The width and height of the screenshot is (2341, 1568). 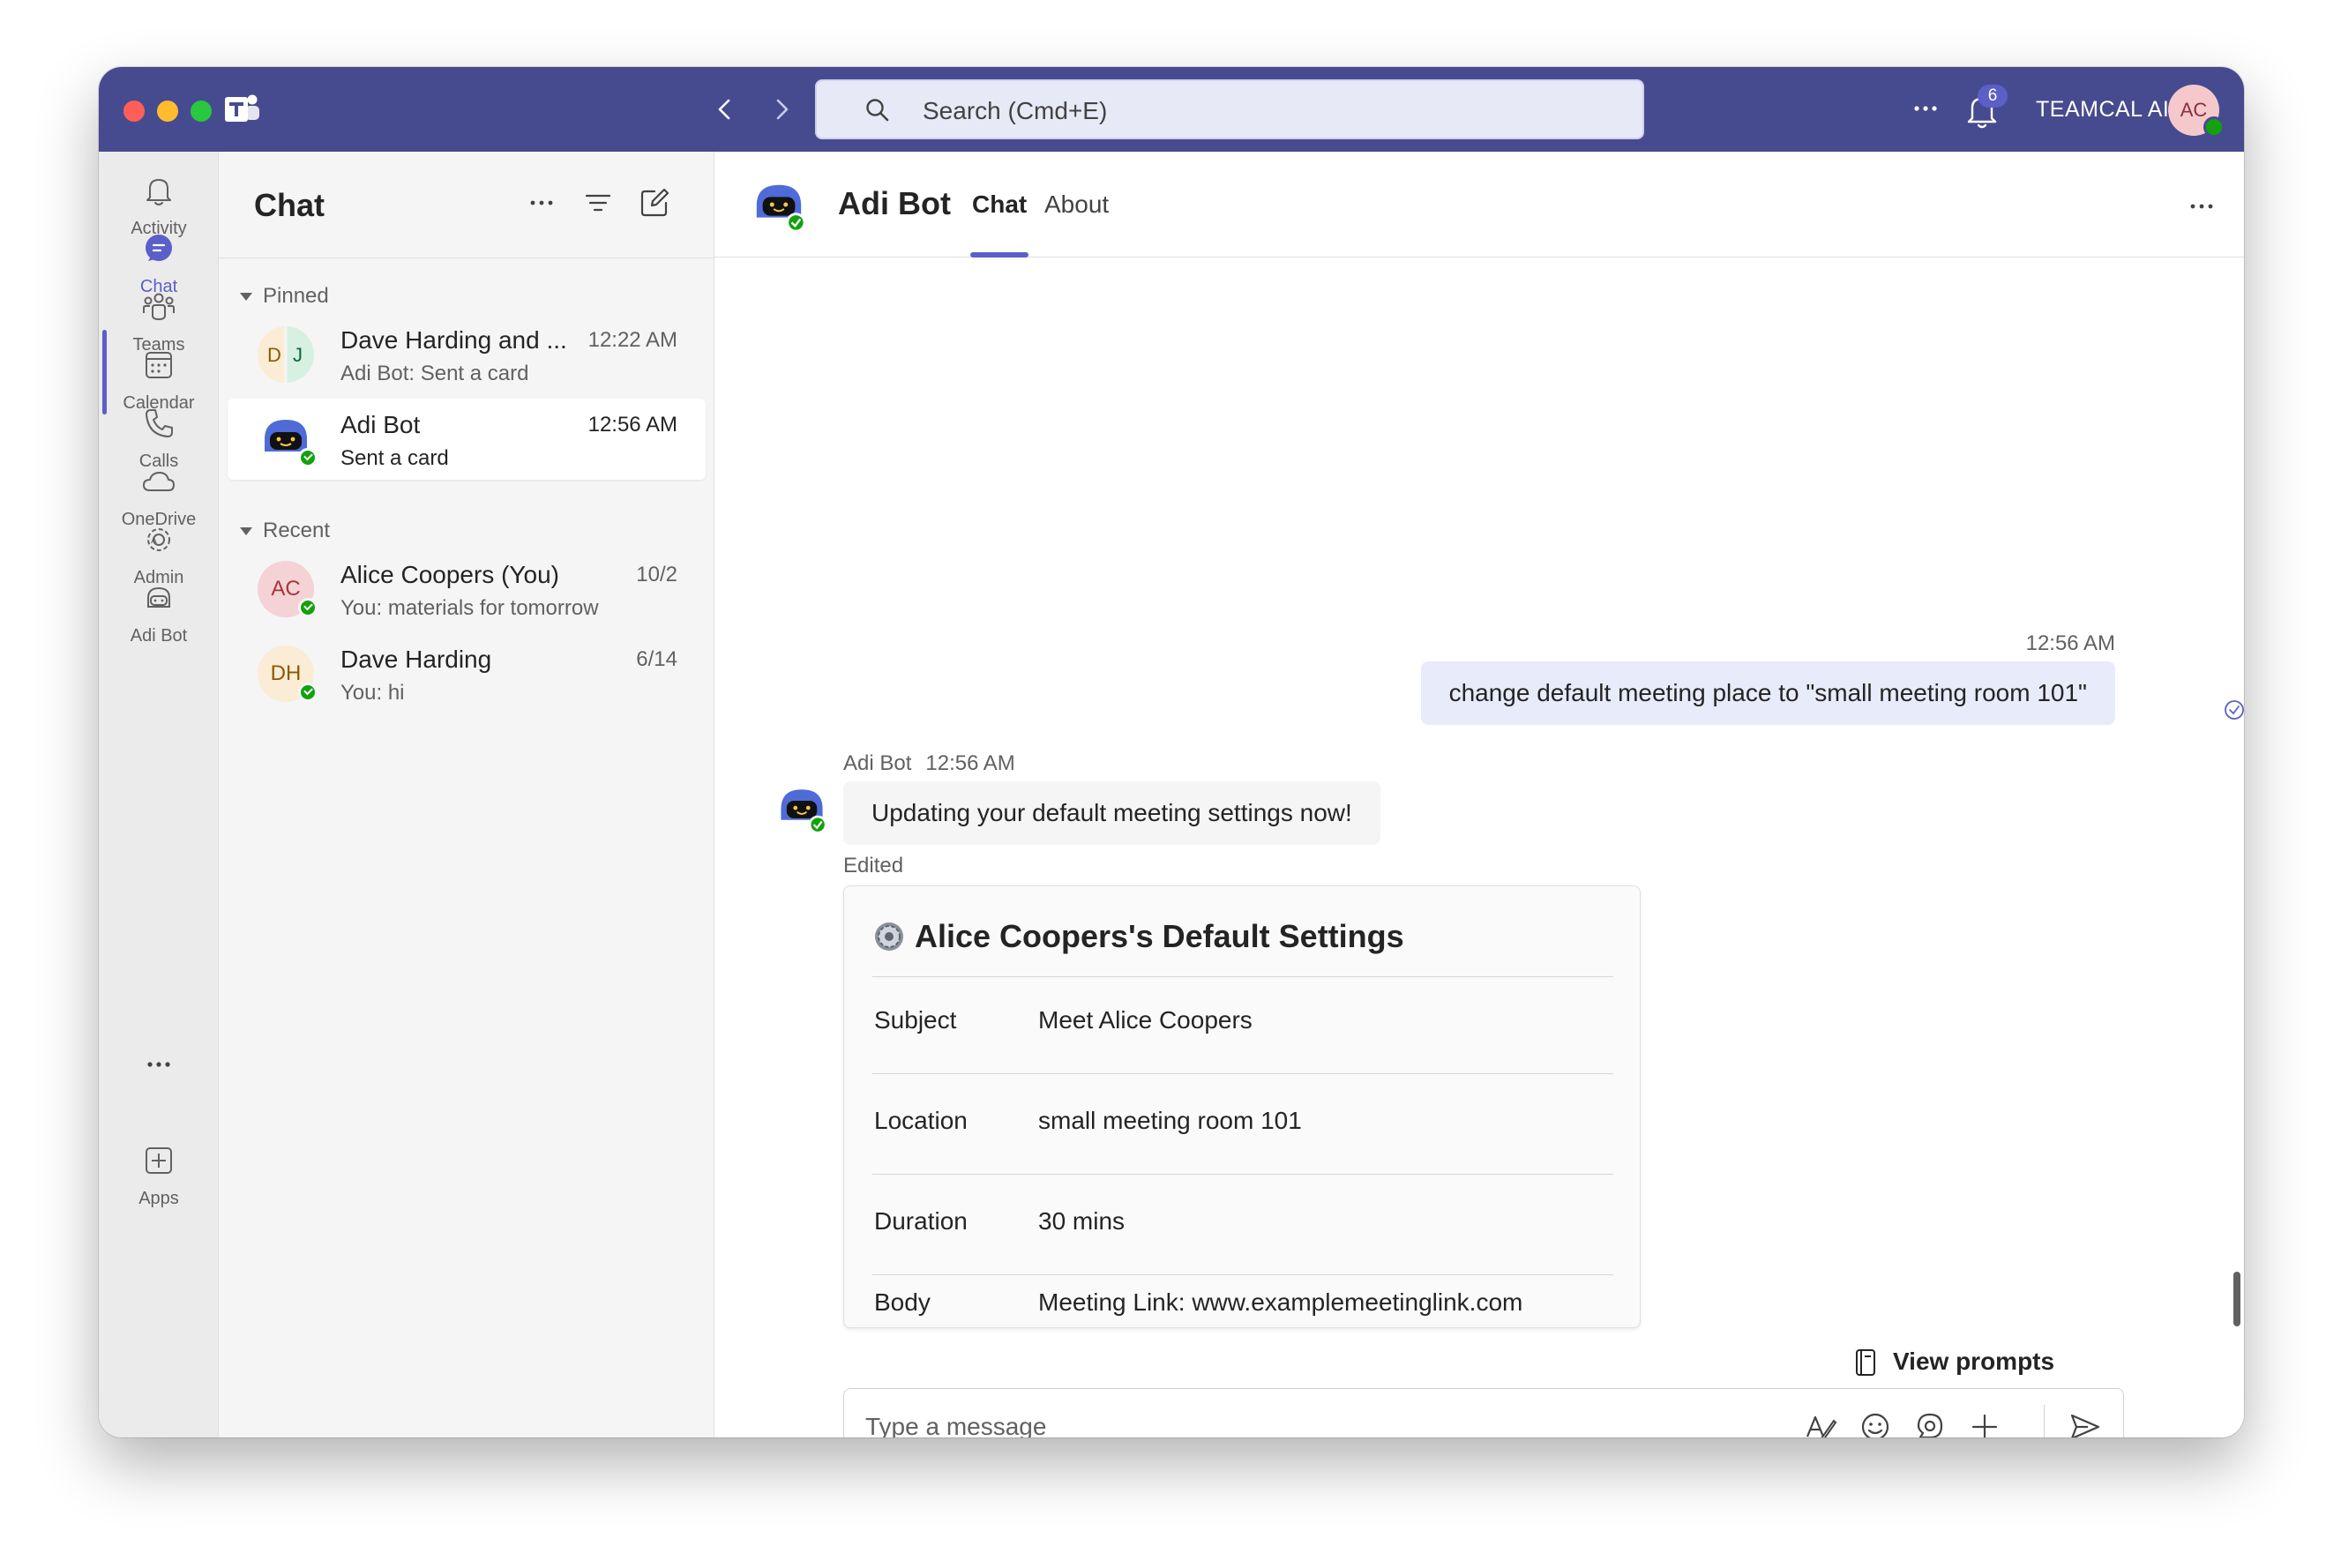 What do you see at coordinates (889, 936) in the screenshot?
I see `gear-icon` at bounding box center [889, 936].